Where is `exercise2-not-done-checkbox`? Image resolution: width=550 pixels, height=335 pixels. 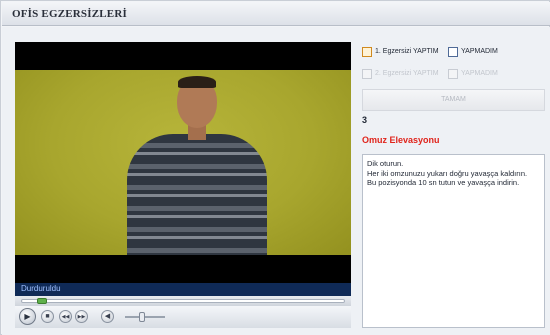
exercise2-not-done-checkbox is located at coordinates (453, 74).